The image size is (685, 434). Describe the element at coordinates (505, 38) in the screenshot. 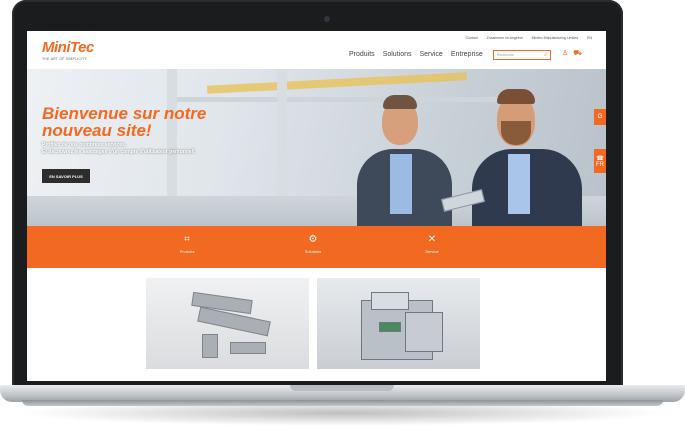

I see `offer-link: Zusammen im Angebot` at that location.